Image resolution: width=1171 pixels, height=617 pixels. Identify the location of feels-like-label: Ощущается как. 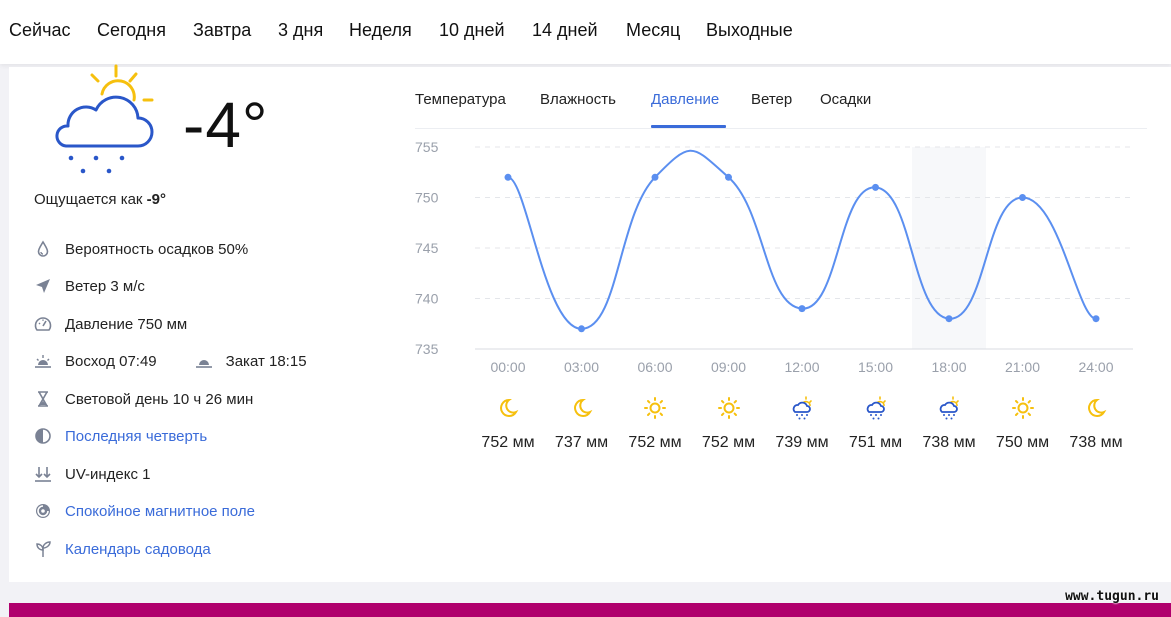
(88, 199).